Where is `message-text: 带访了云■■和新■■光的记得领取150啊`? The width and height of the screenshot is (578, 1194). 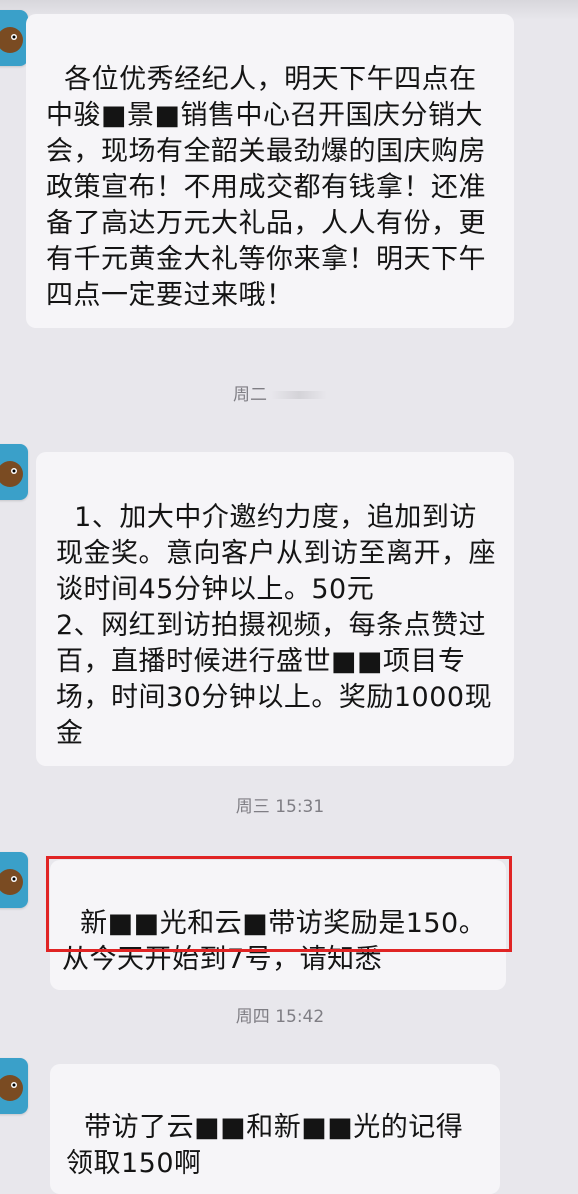 message-text: 带访了云■■和新■■光的记得领取150啊 is located at coordinates (265, 1145).